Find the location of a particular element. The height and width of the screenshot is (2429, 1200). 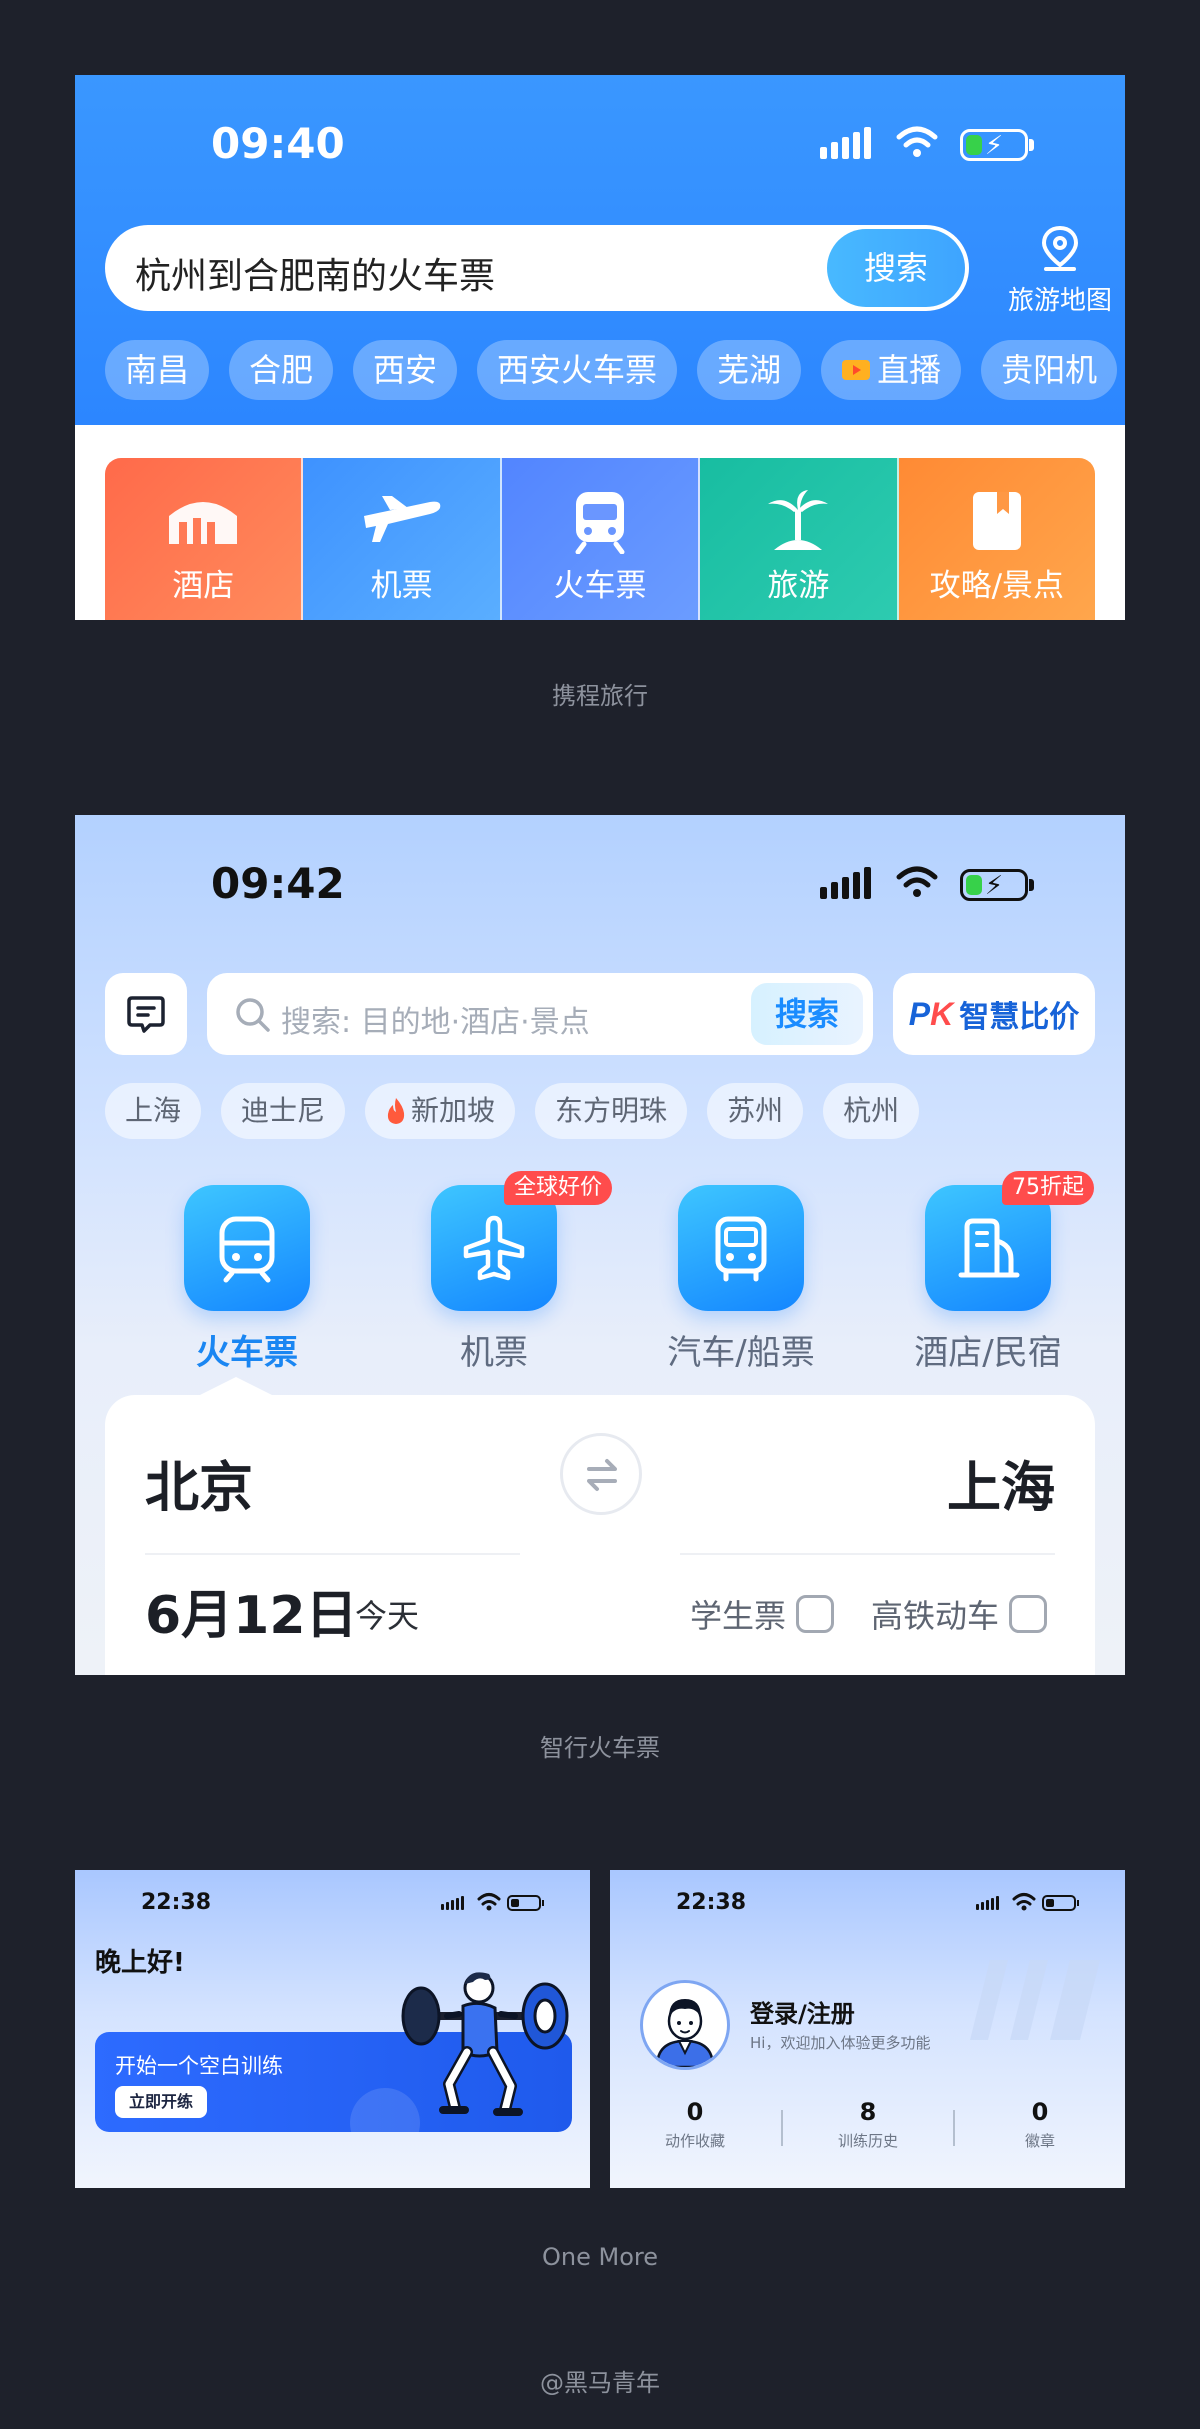

stat-badges: 0 徽章 is located at coordinates (1040, 2124).